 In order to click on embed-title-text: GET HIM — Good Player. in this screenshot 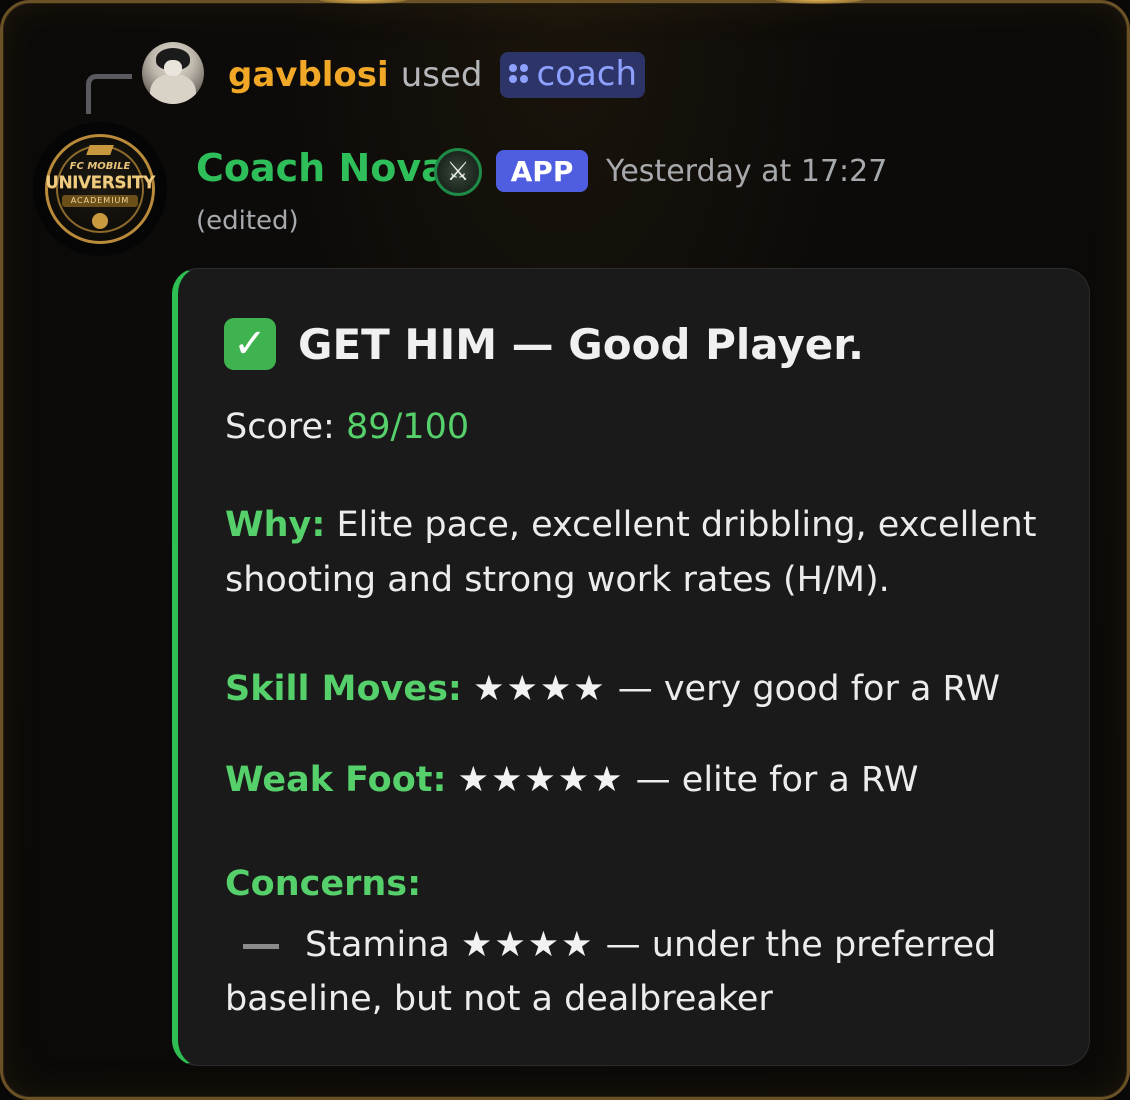, I will do `click(581, 344)`.